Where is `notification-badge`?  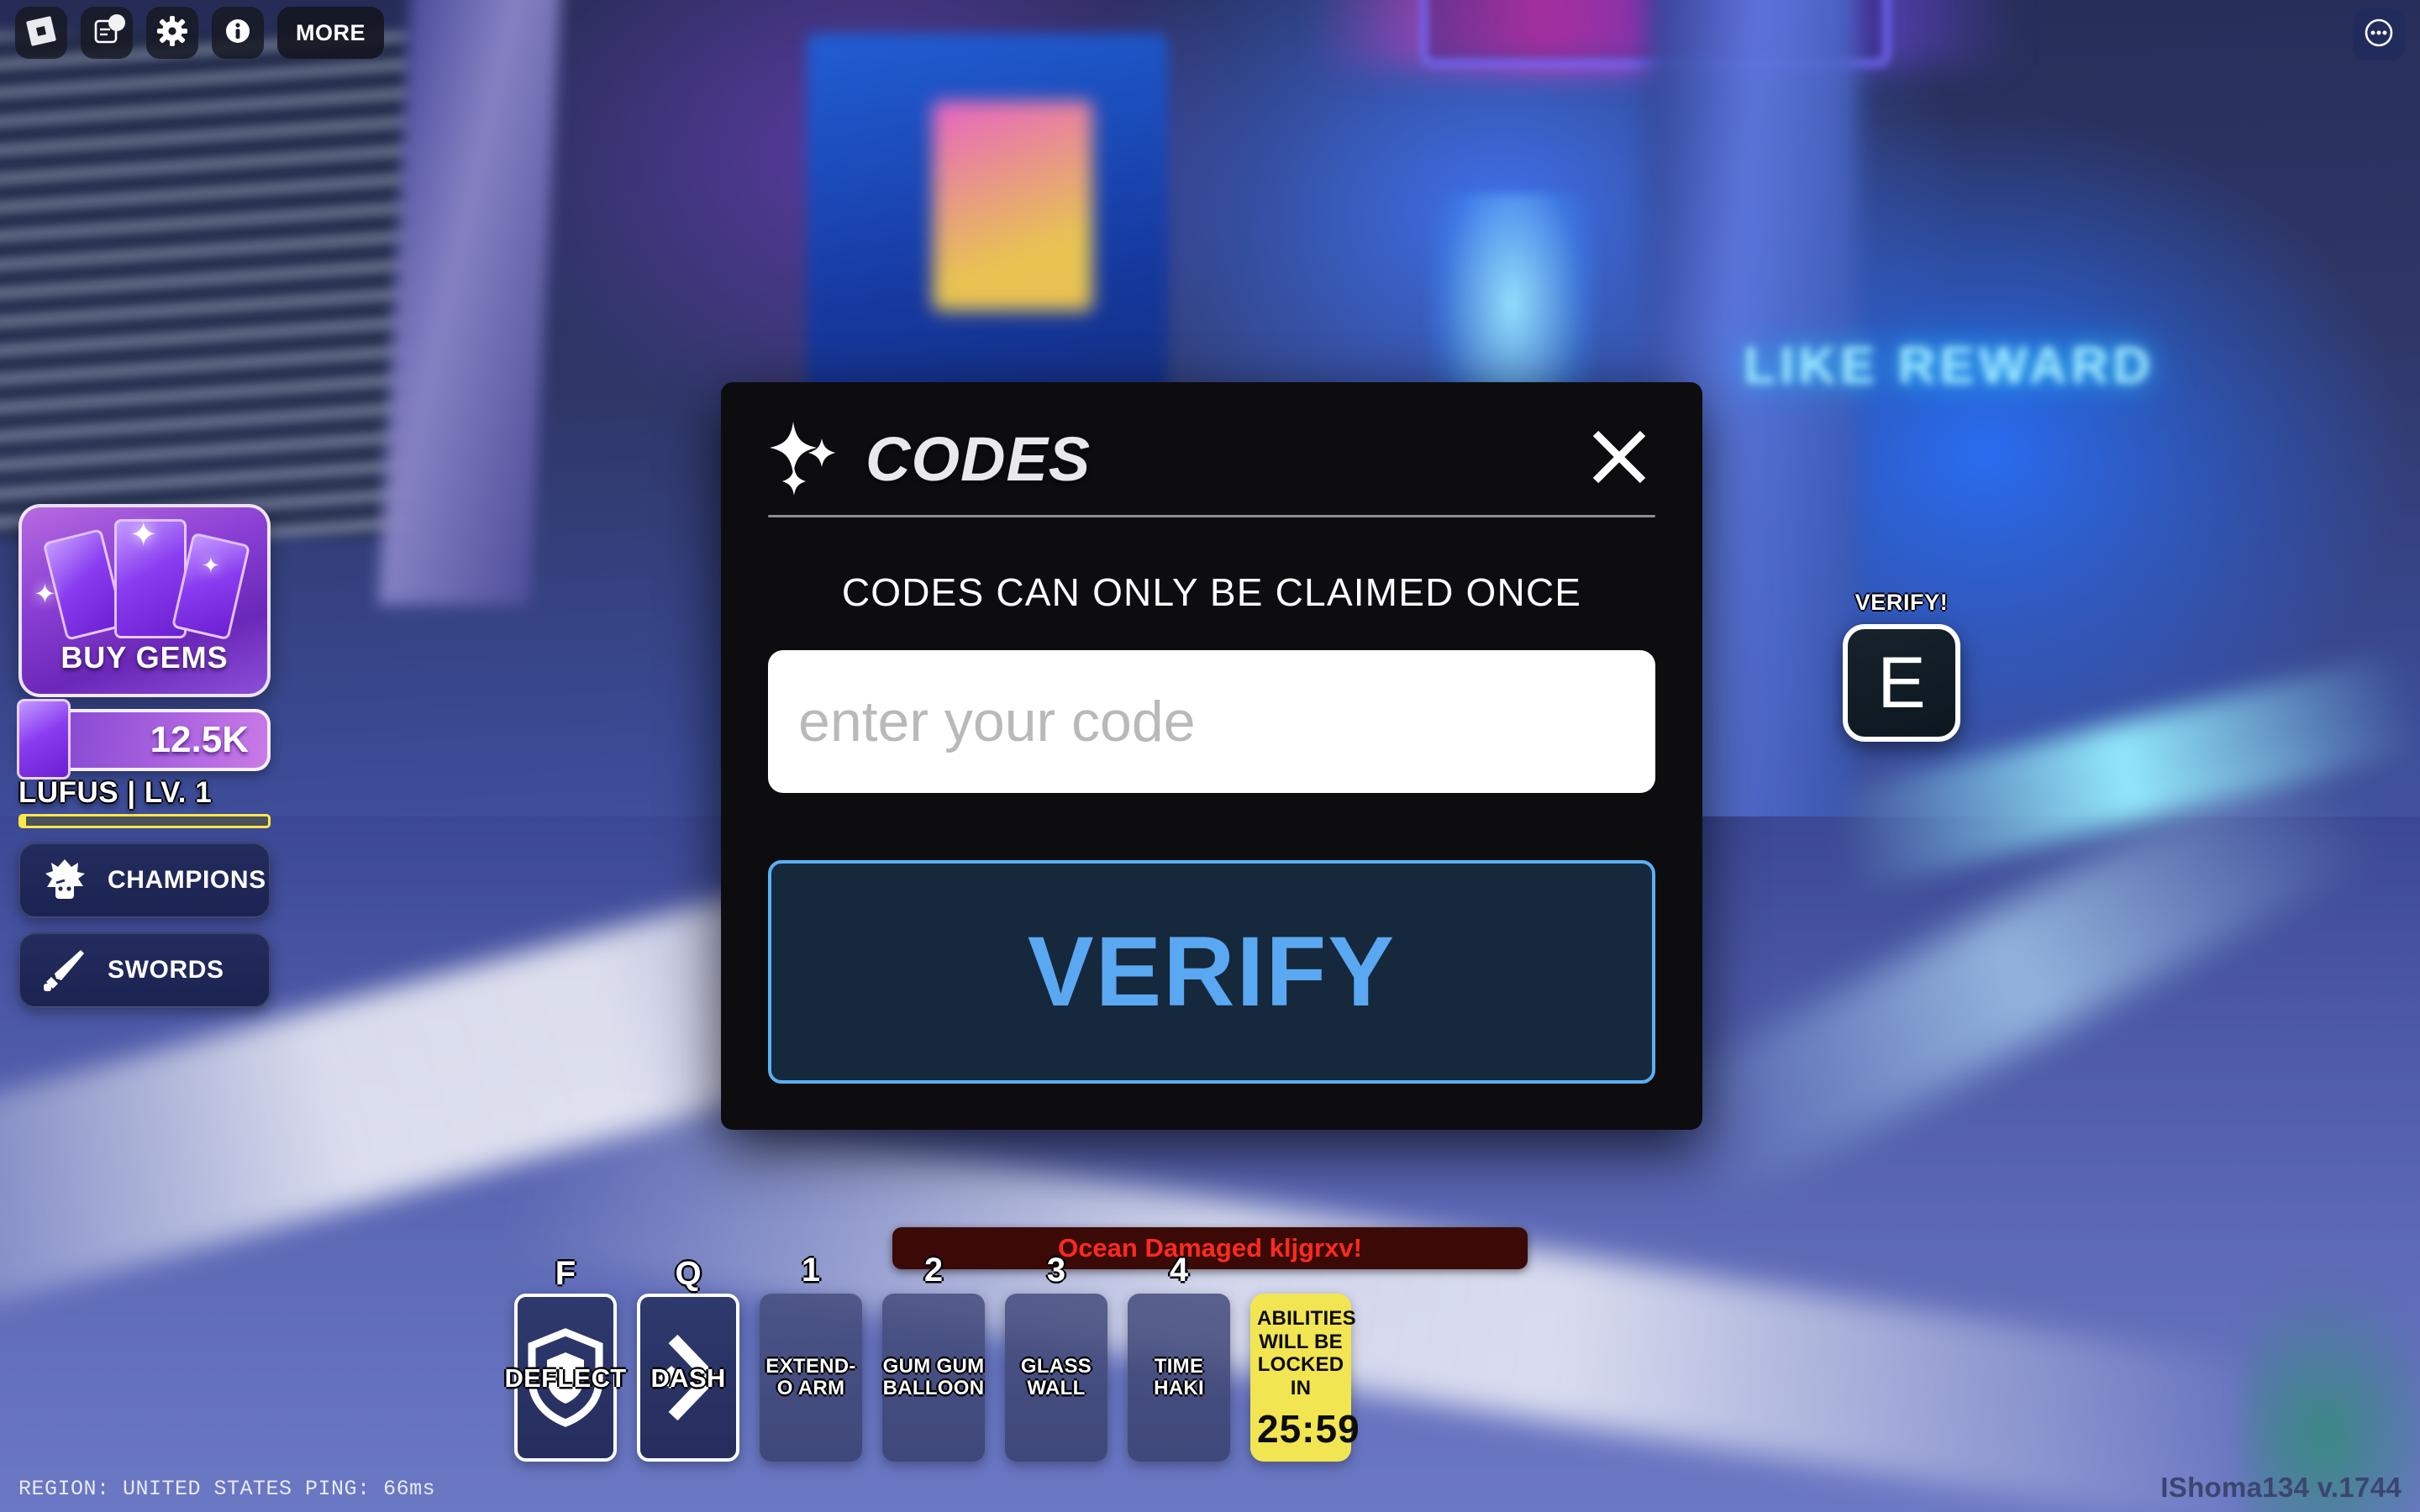
notification-badge is located at coordinates (116, 22).